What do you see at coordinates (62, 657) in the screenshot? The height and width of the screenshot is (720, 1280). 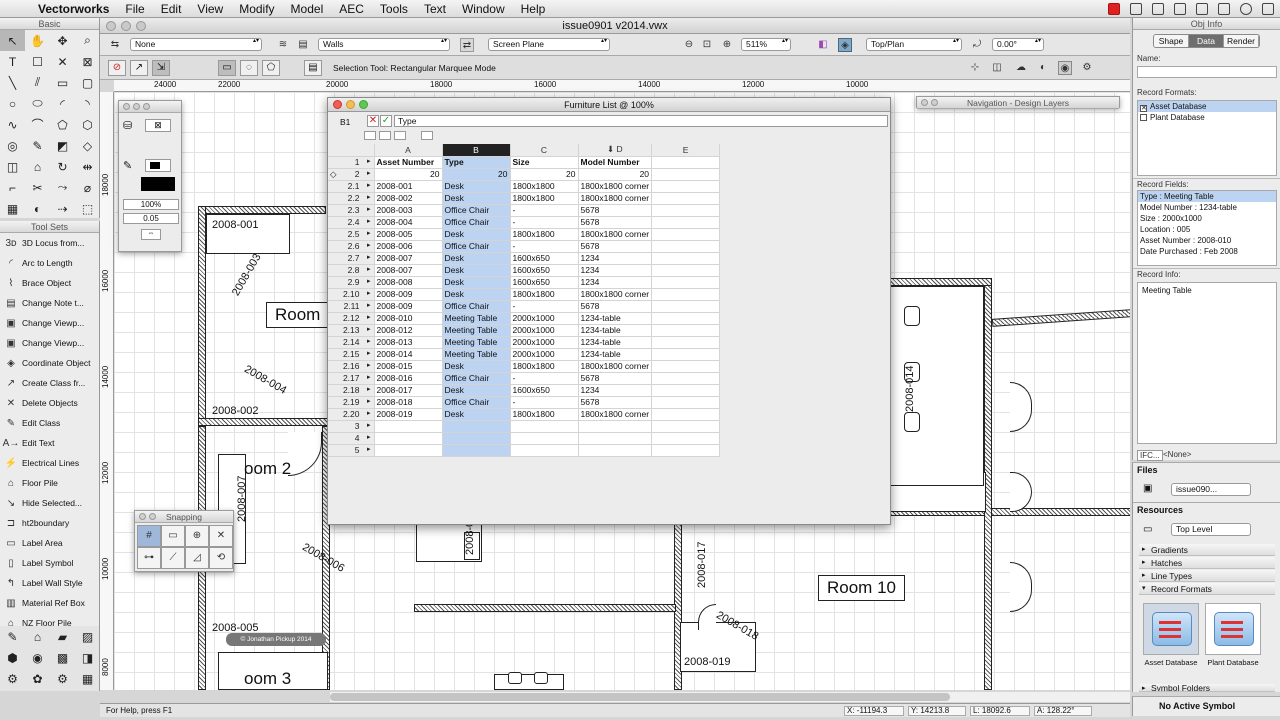 I see `site-planning-icon: ▩` at bounding box center [62, 657].